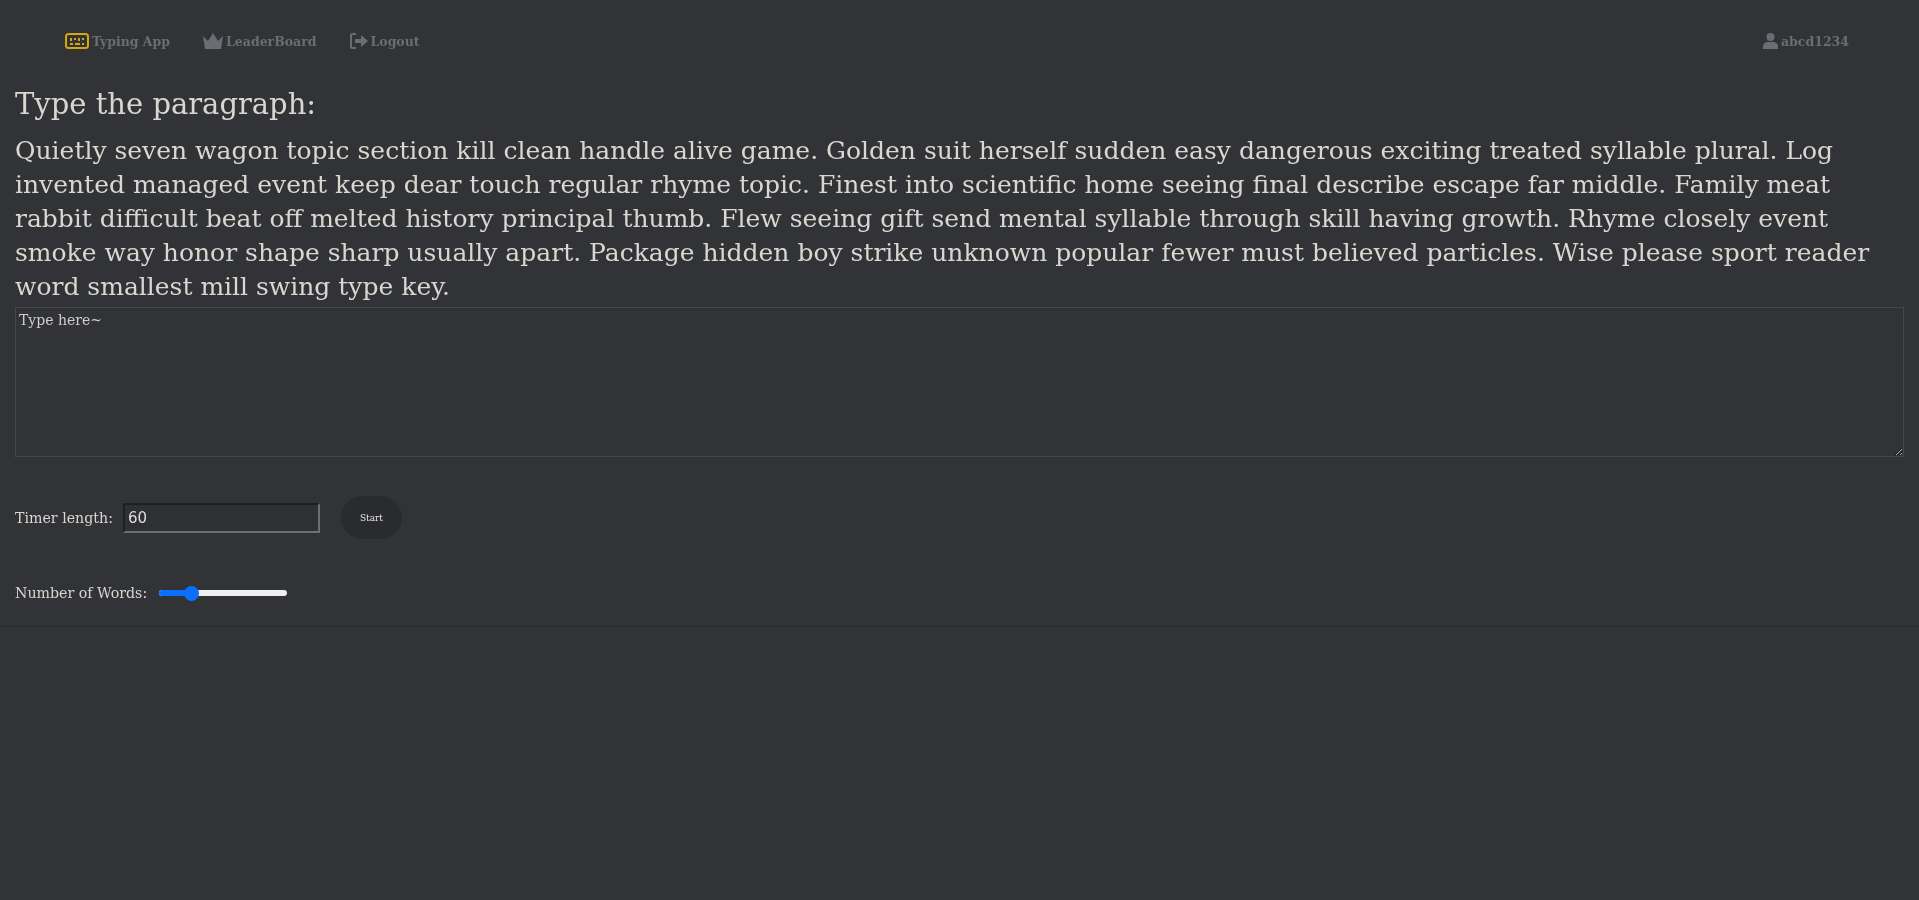 The height and width of the screenshot is (900, 1919). Describe the element at coordinates (81, 593) in the screenshot. I see `word-count-label: Number of Words:` at that location.